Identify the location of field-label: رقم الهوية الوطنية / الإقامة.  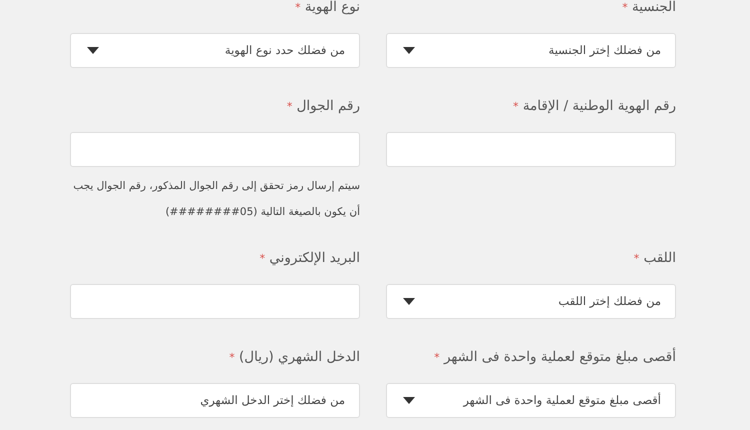
(599, 106).